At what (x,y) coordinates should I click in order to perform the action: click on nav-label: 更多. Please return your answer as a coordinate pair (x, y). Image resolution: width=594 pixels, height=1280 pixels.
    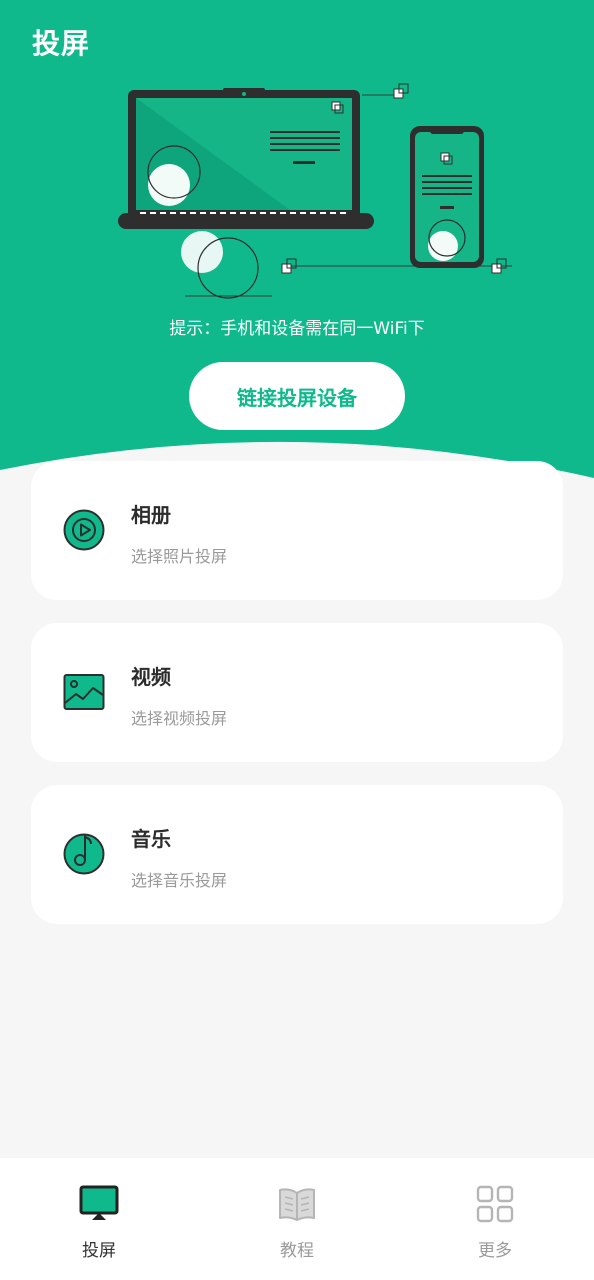
    Looking at the image, I should click on (495, 1251).